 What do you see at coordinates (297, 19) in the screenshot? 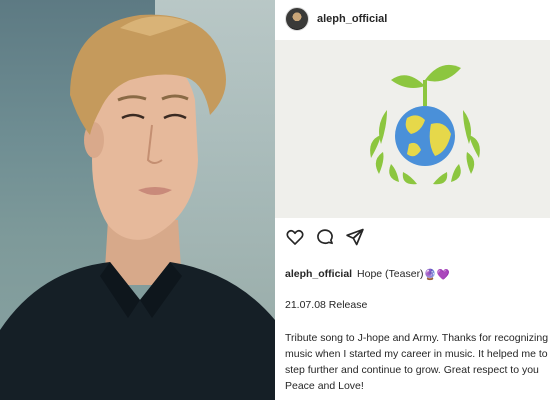
I see `avatar` at bounding box center [297, 19].